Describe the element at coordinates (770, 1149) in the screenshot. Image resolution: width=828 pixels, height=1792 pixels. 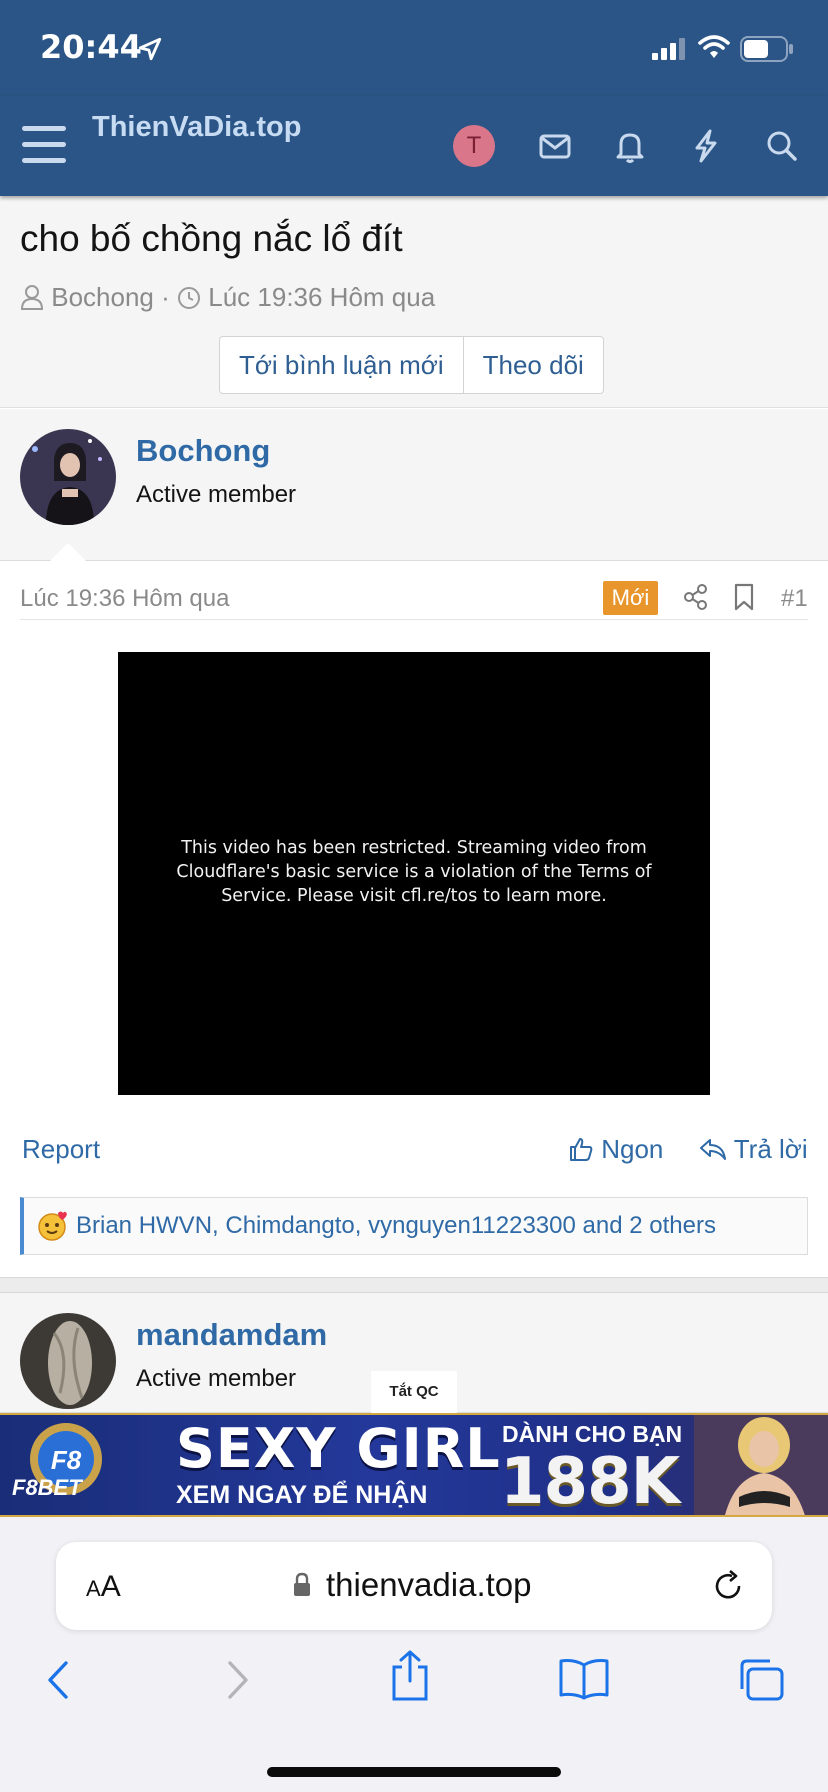
I see `reply-label: Trả lời` at that location.